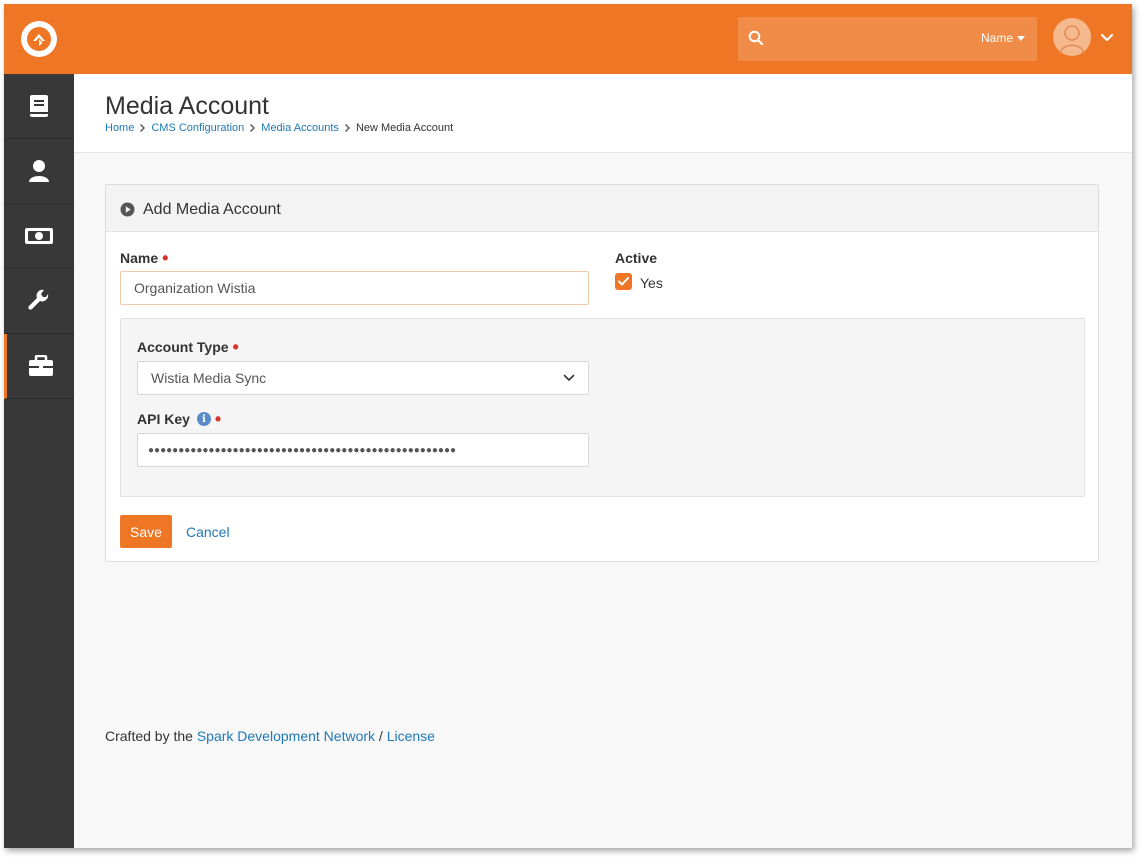 This screenshot has height=861, width=1142. What do you see at coordinates (203, 419) in the screenshot?
I see `info-icon: i` at bounding box center [203, 419].